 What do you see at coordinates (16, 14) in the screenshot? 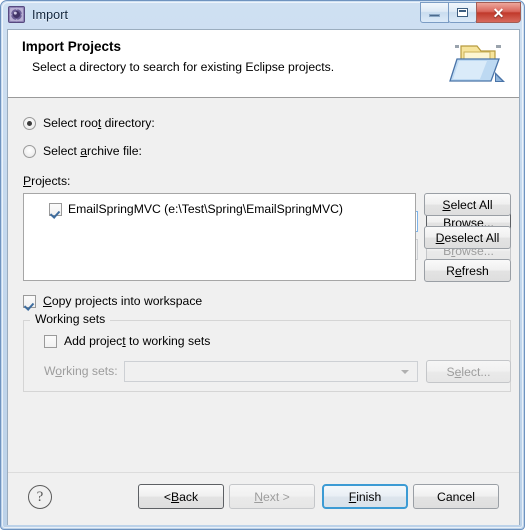
I see `eclipse-import-icon` at bounding box center [16, 14].